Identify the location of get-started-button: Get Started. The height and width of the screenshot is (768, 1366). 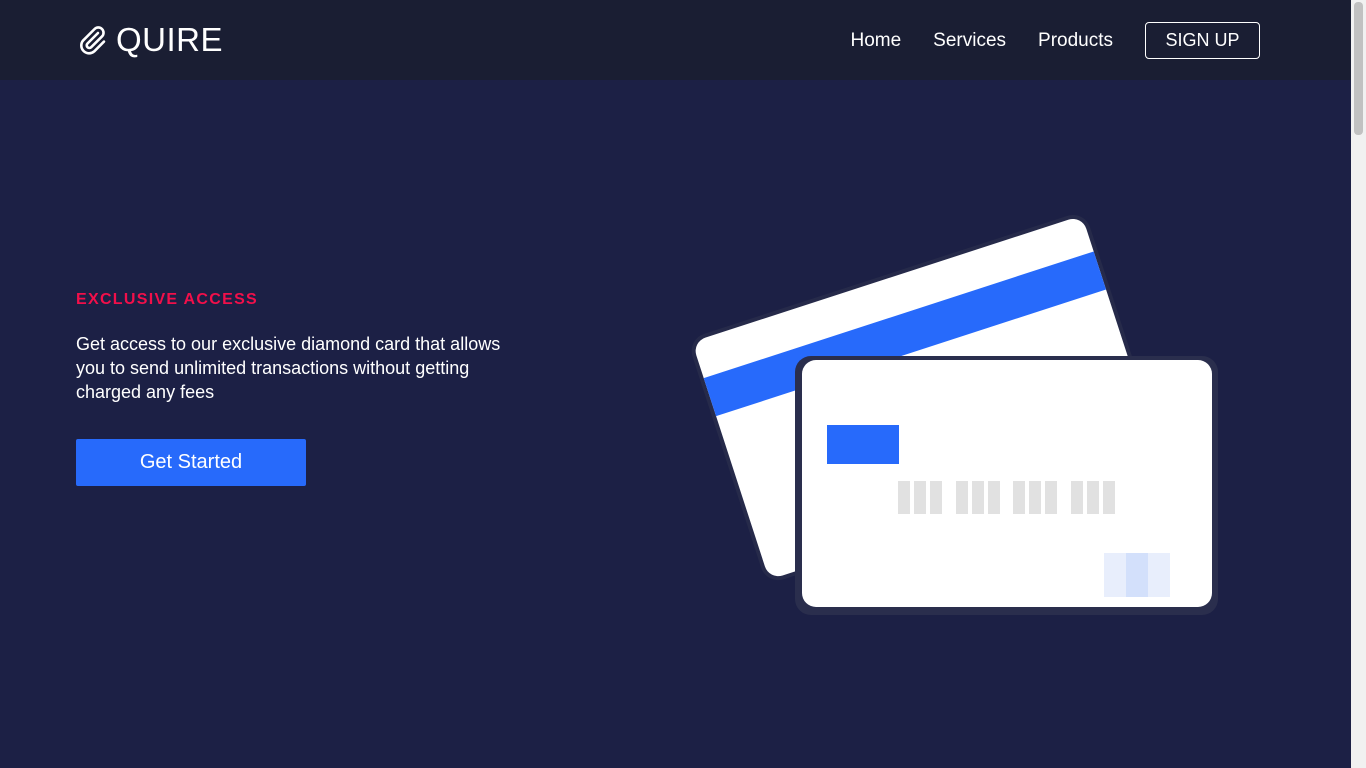
(191, 462).